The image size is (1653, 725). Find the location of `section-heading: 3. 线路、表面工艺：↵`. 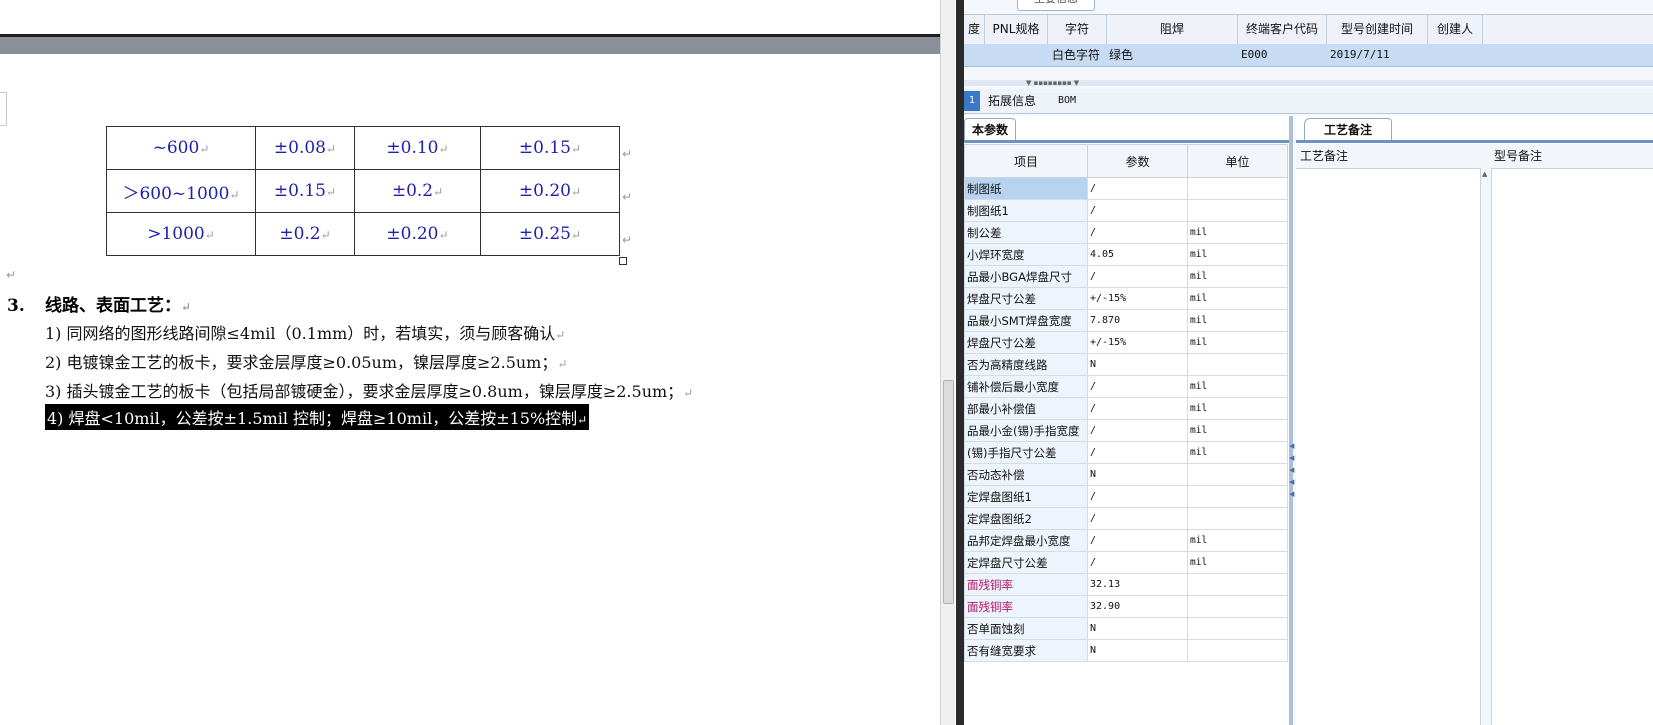

section-heading: 3. 线路、表面工艺：↵ is located at coordinates (99, 303).